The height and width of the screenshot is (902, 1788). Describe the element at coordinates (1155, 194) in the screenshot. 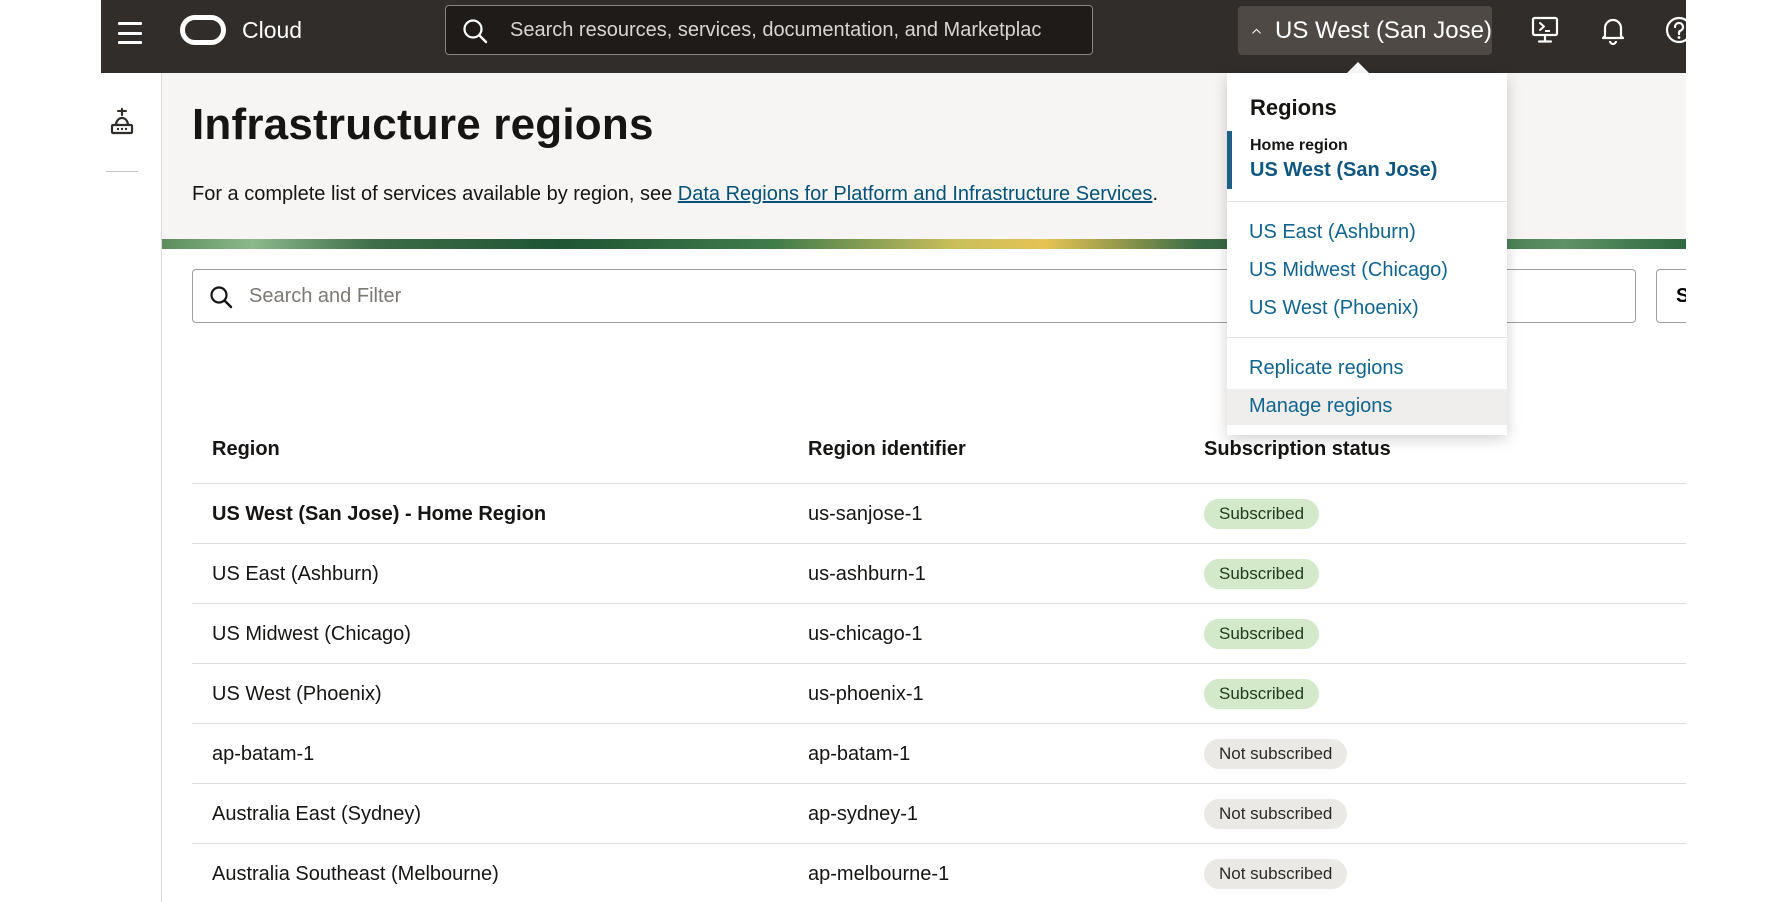

I see `intro-text-end: .` at that location.